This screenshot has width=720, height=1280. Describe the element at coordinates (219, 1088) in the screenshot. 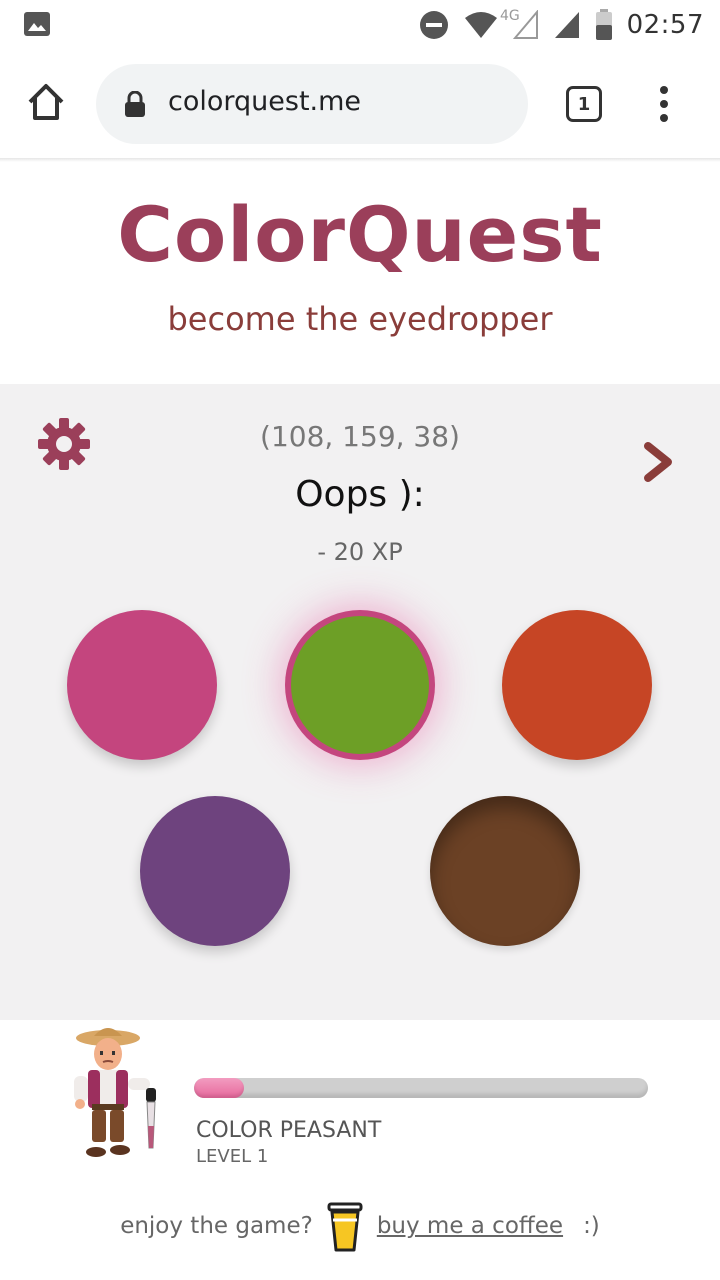

I see `xp-progress-fill` at that location.